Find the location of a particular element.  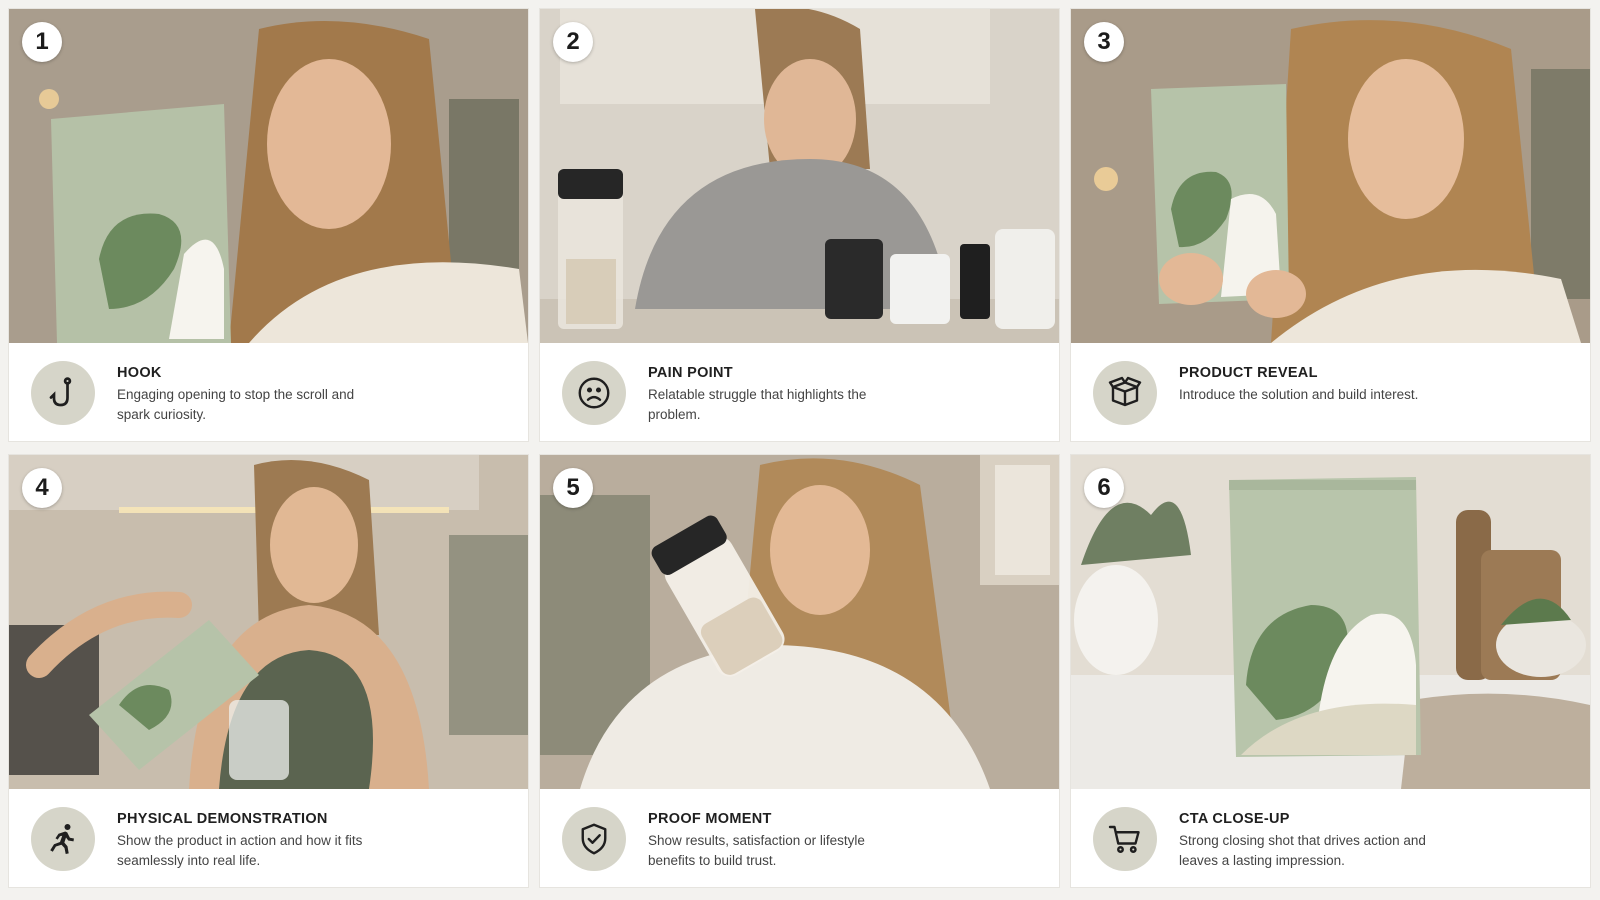

step-title: PAIN POINT is located at coordinates (690, 373).